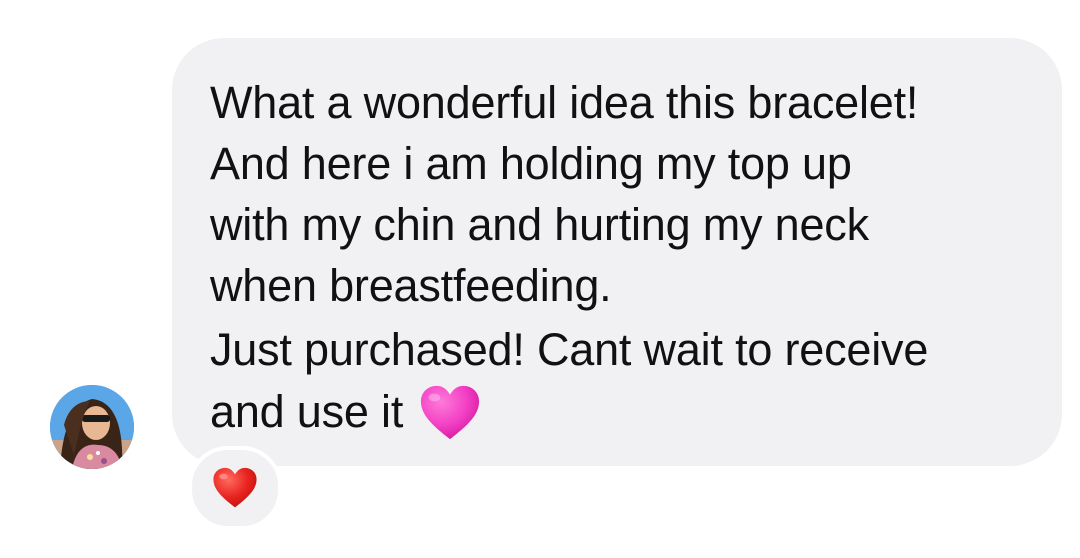  I want to click on reaction-badge, so click(235, 488).